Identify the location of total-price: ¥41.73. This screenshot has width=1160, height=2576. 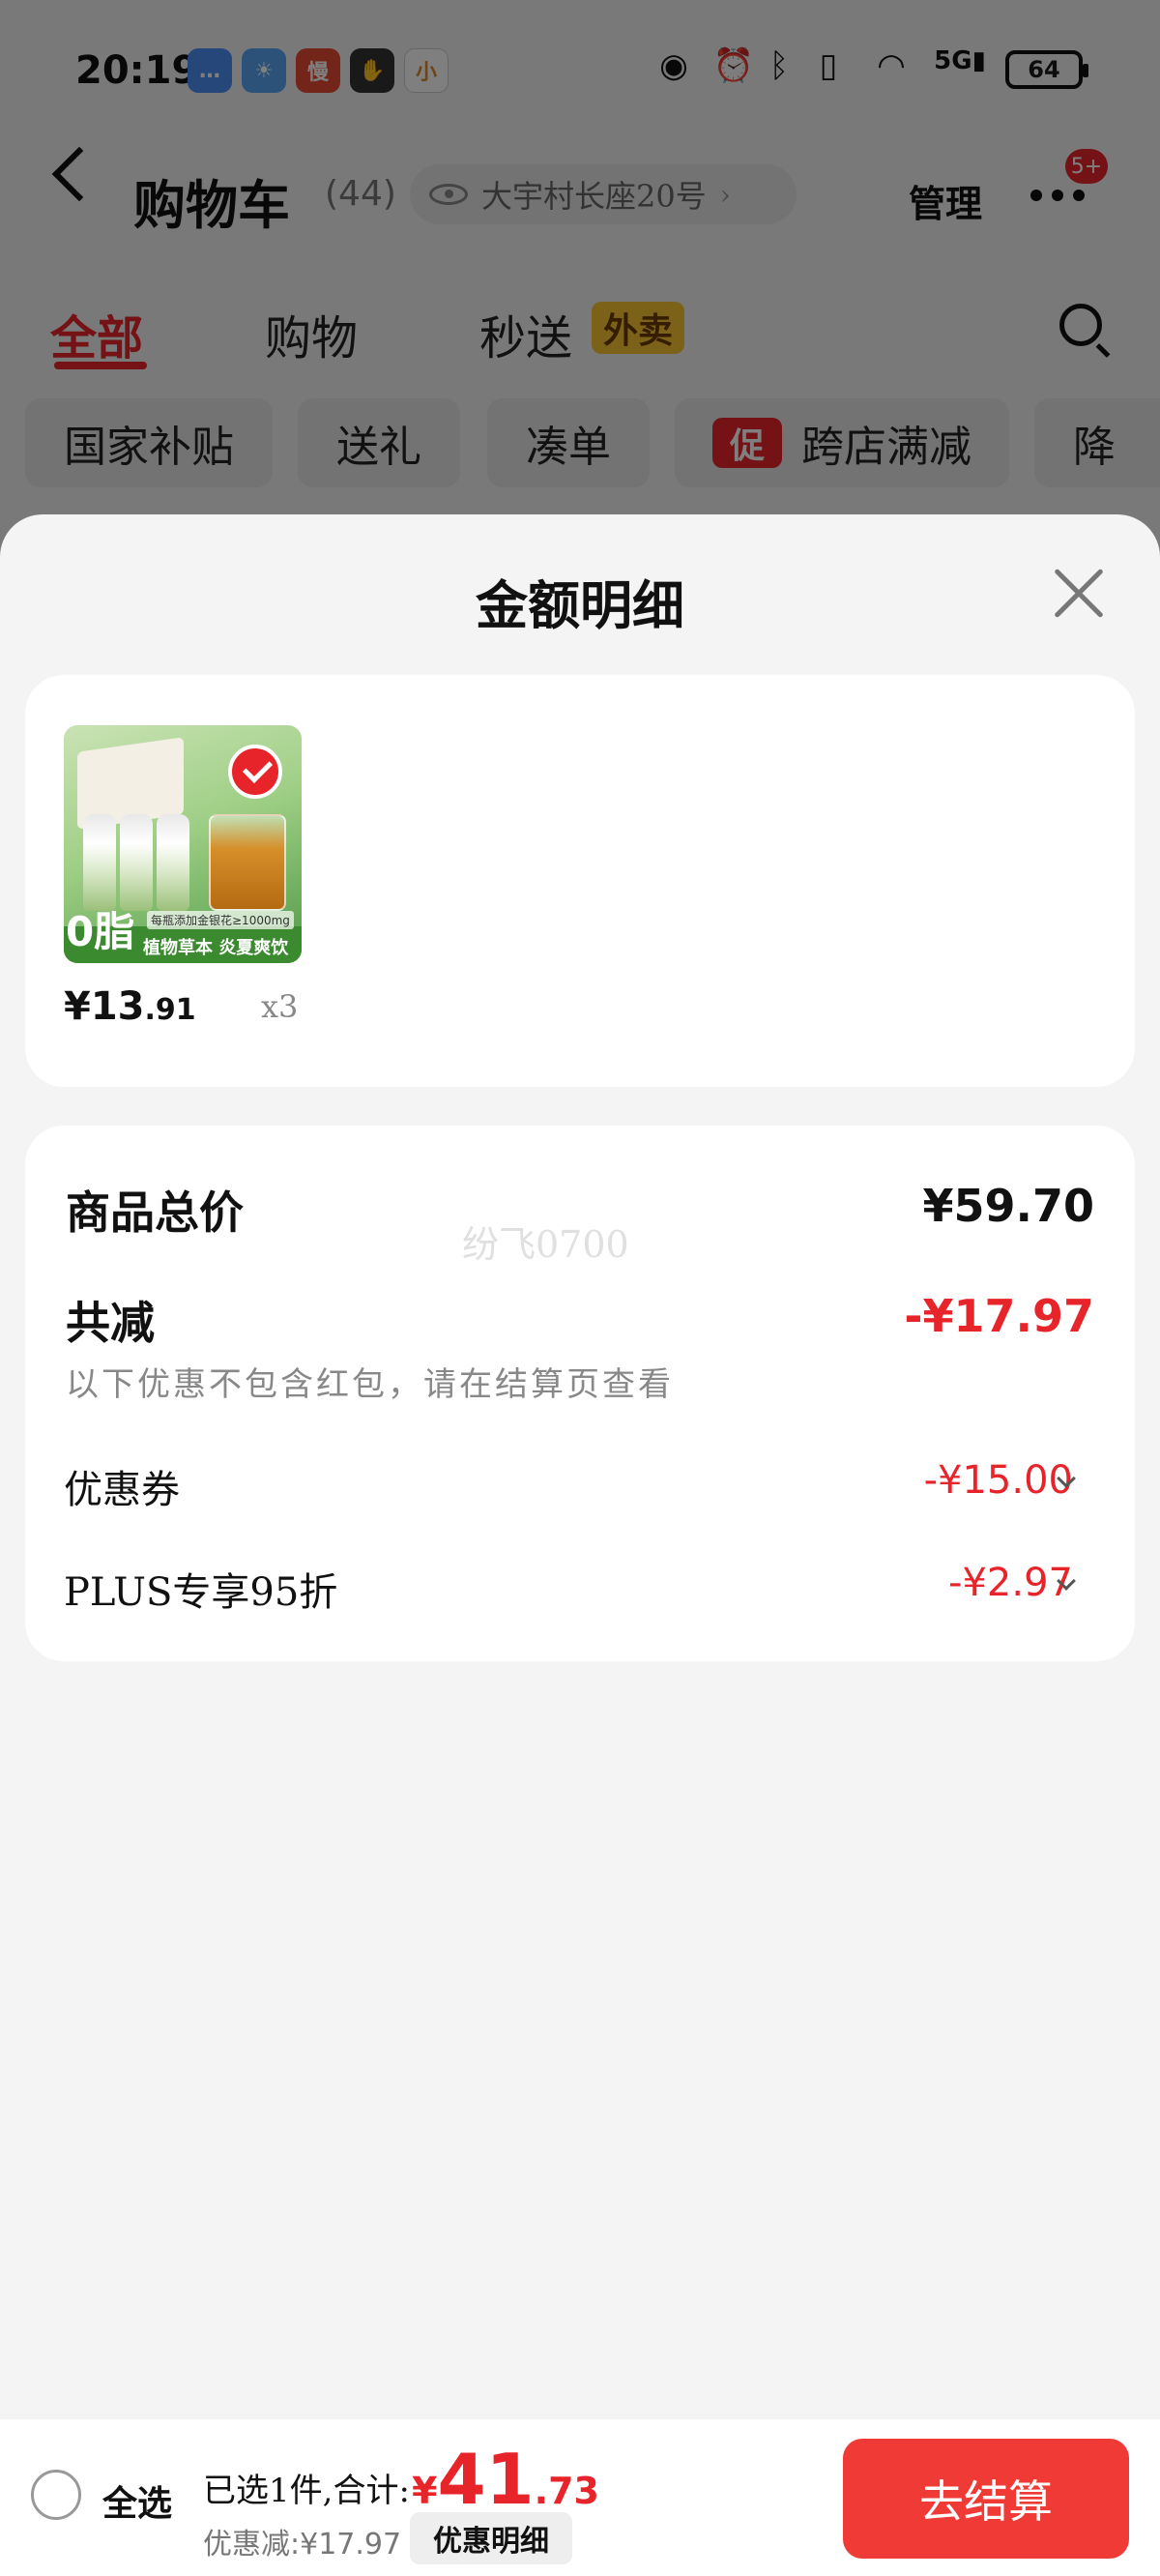
(505, 2479).